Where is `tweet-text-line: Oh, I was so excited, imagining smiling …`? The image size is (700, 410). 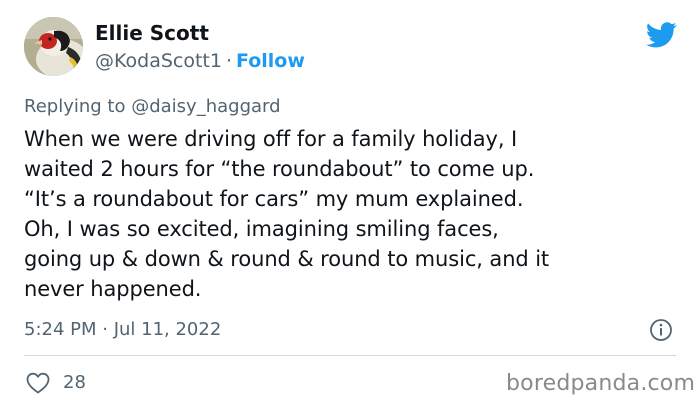
tweet-text-line: Oh, I was so excited, imagining smiling … is located at coordinates (261, 229).